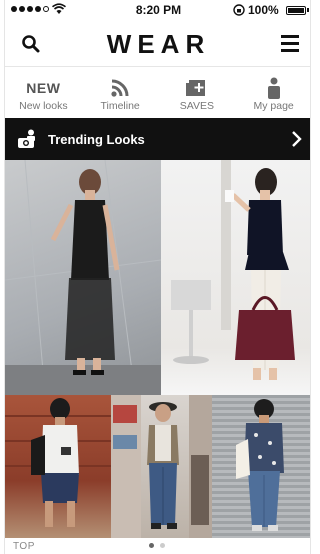  Describe the element at coordinates (239, 10) in the screenshot. I see `orientation-lock-icon` at that location.